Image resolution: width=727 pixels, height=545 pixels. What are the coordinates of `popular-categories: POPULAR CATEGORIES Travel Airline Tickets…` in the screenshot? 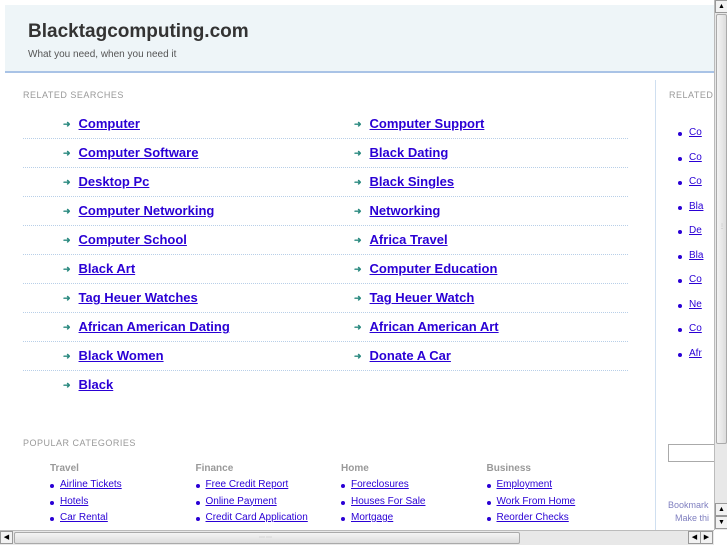 It's located at (299, 480).